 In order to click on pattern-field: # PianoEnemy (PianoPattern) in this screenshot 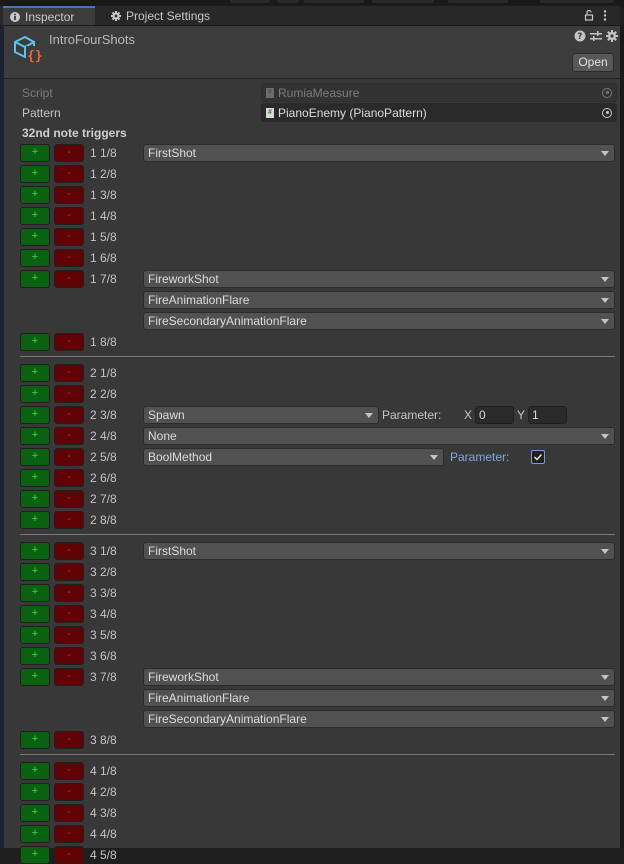, I will do `click(439, 112)`.